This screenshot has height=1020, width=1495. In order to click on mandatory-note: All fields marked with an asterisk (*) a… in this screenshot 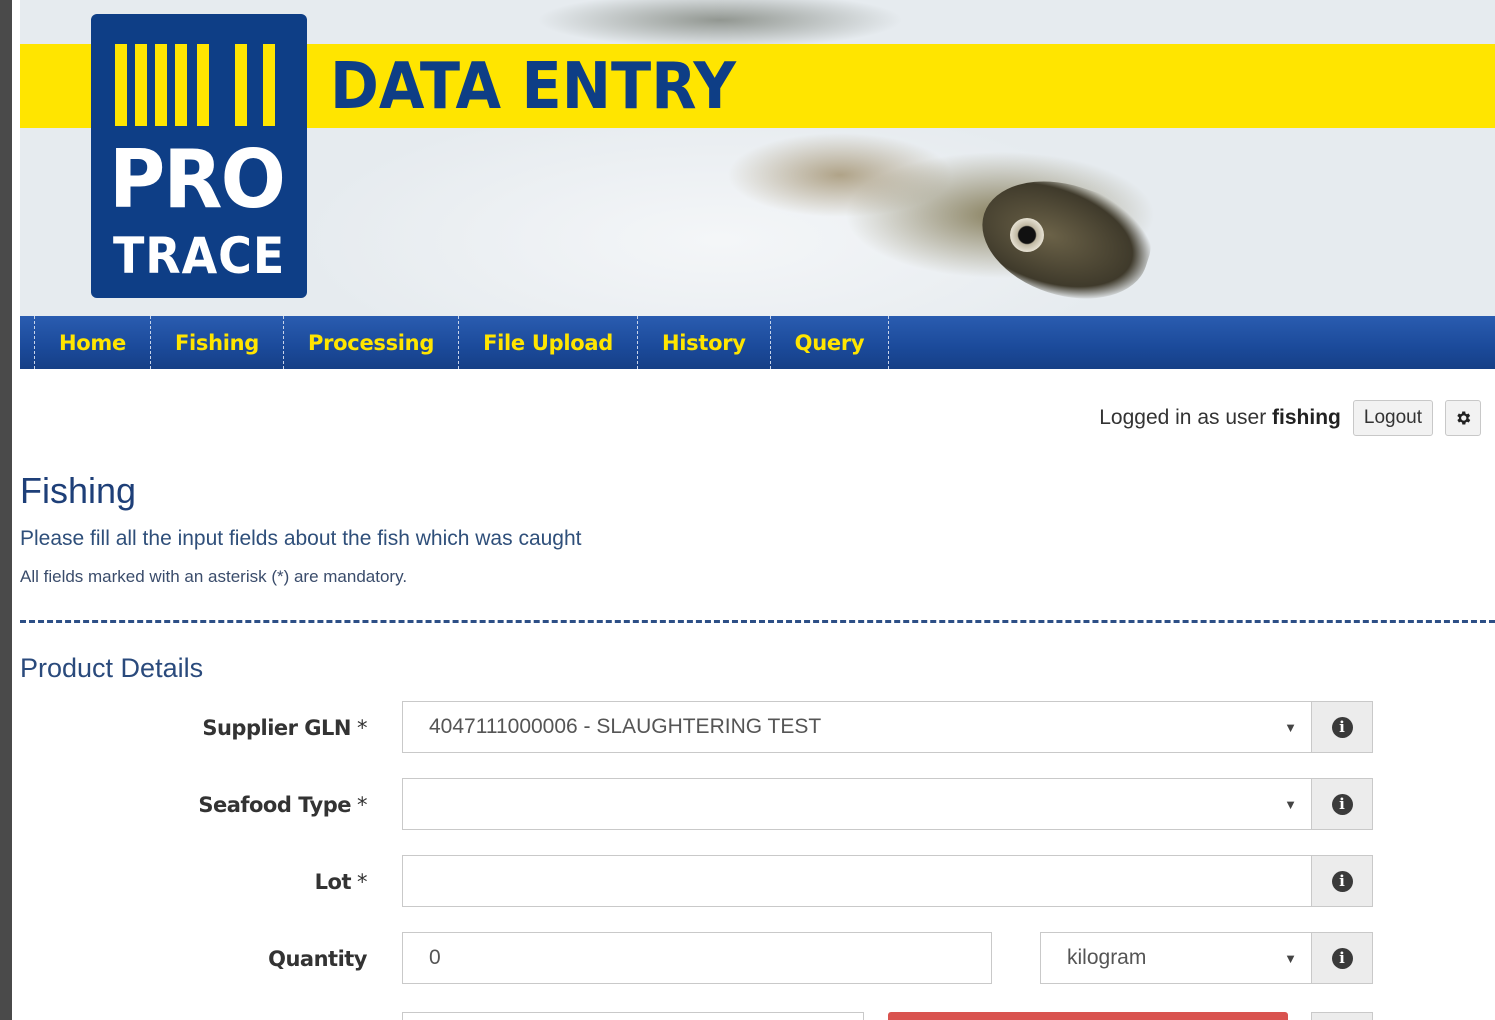, I will do `click(214, 576)`.